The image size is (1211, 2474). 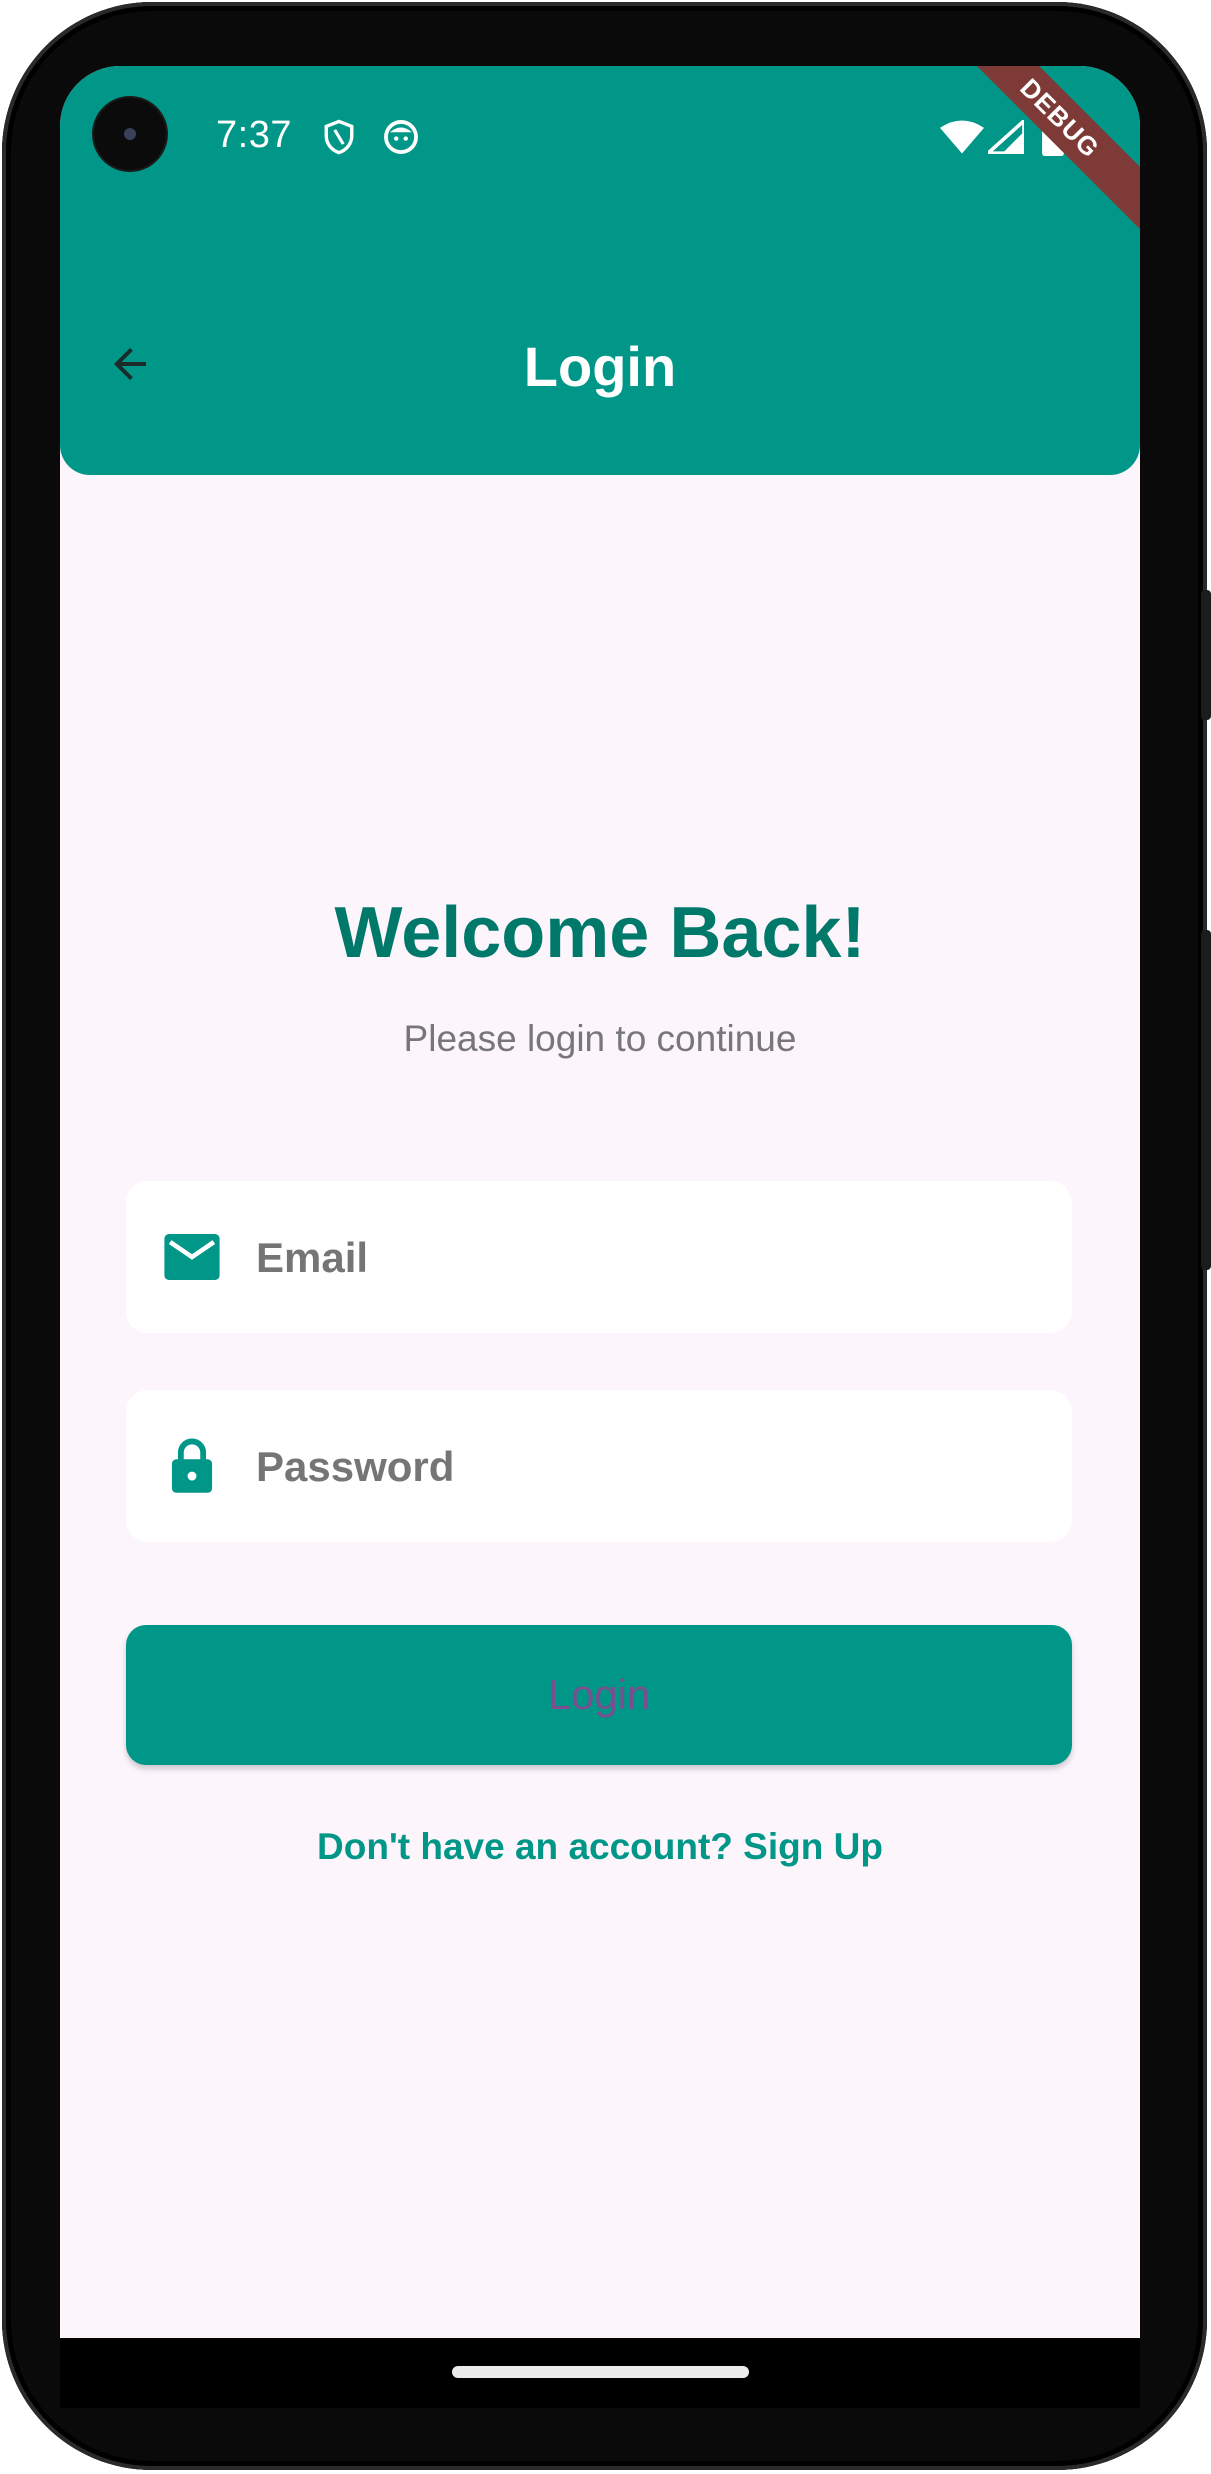 What do you see at coordinates (600, 1038) in the screenshot?
I see `subtitle: Please login to continue` at bounding box center [600, 1038].